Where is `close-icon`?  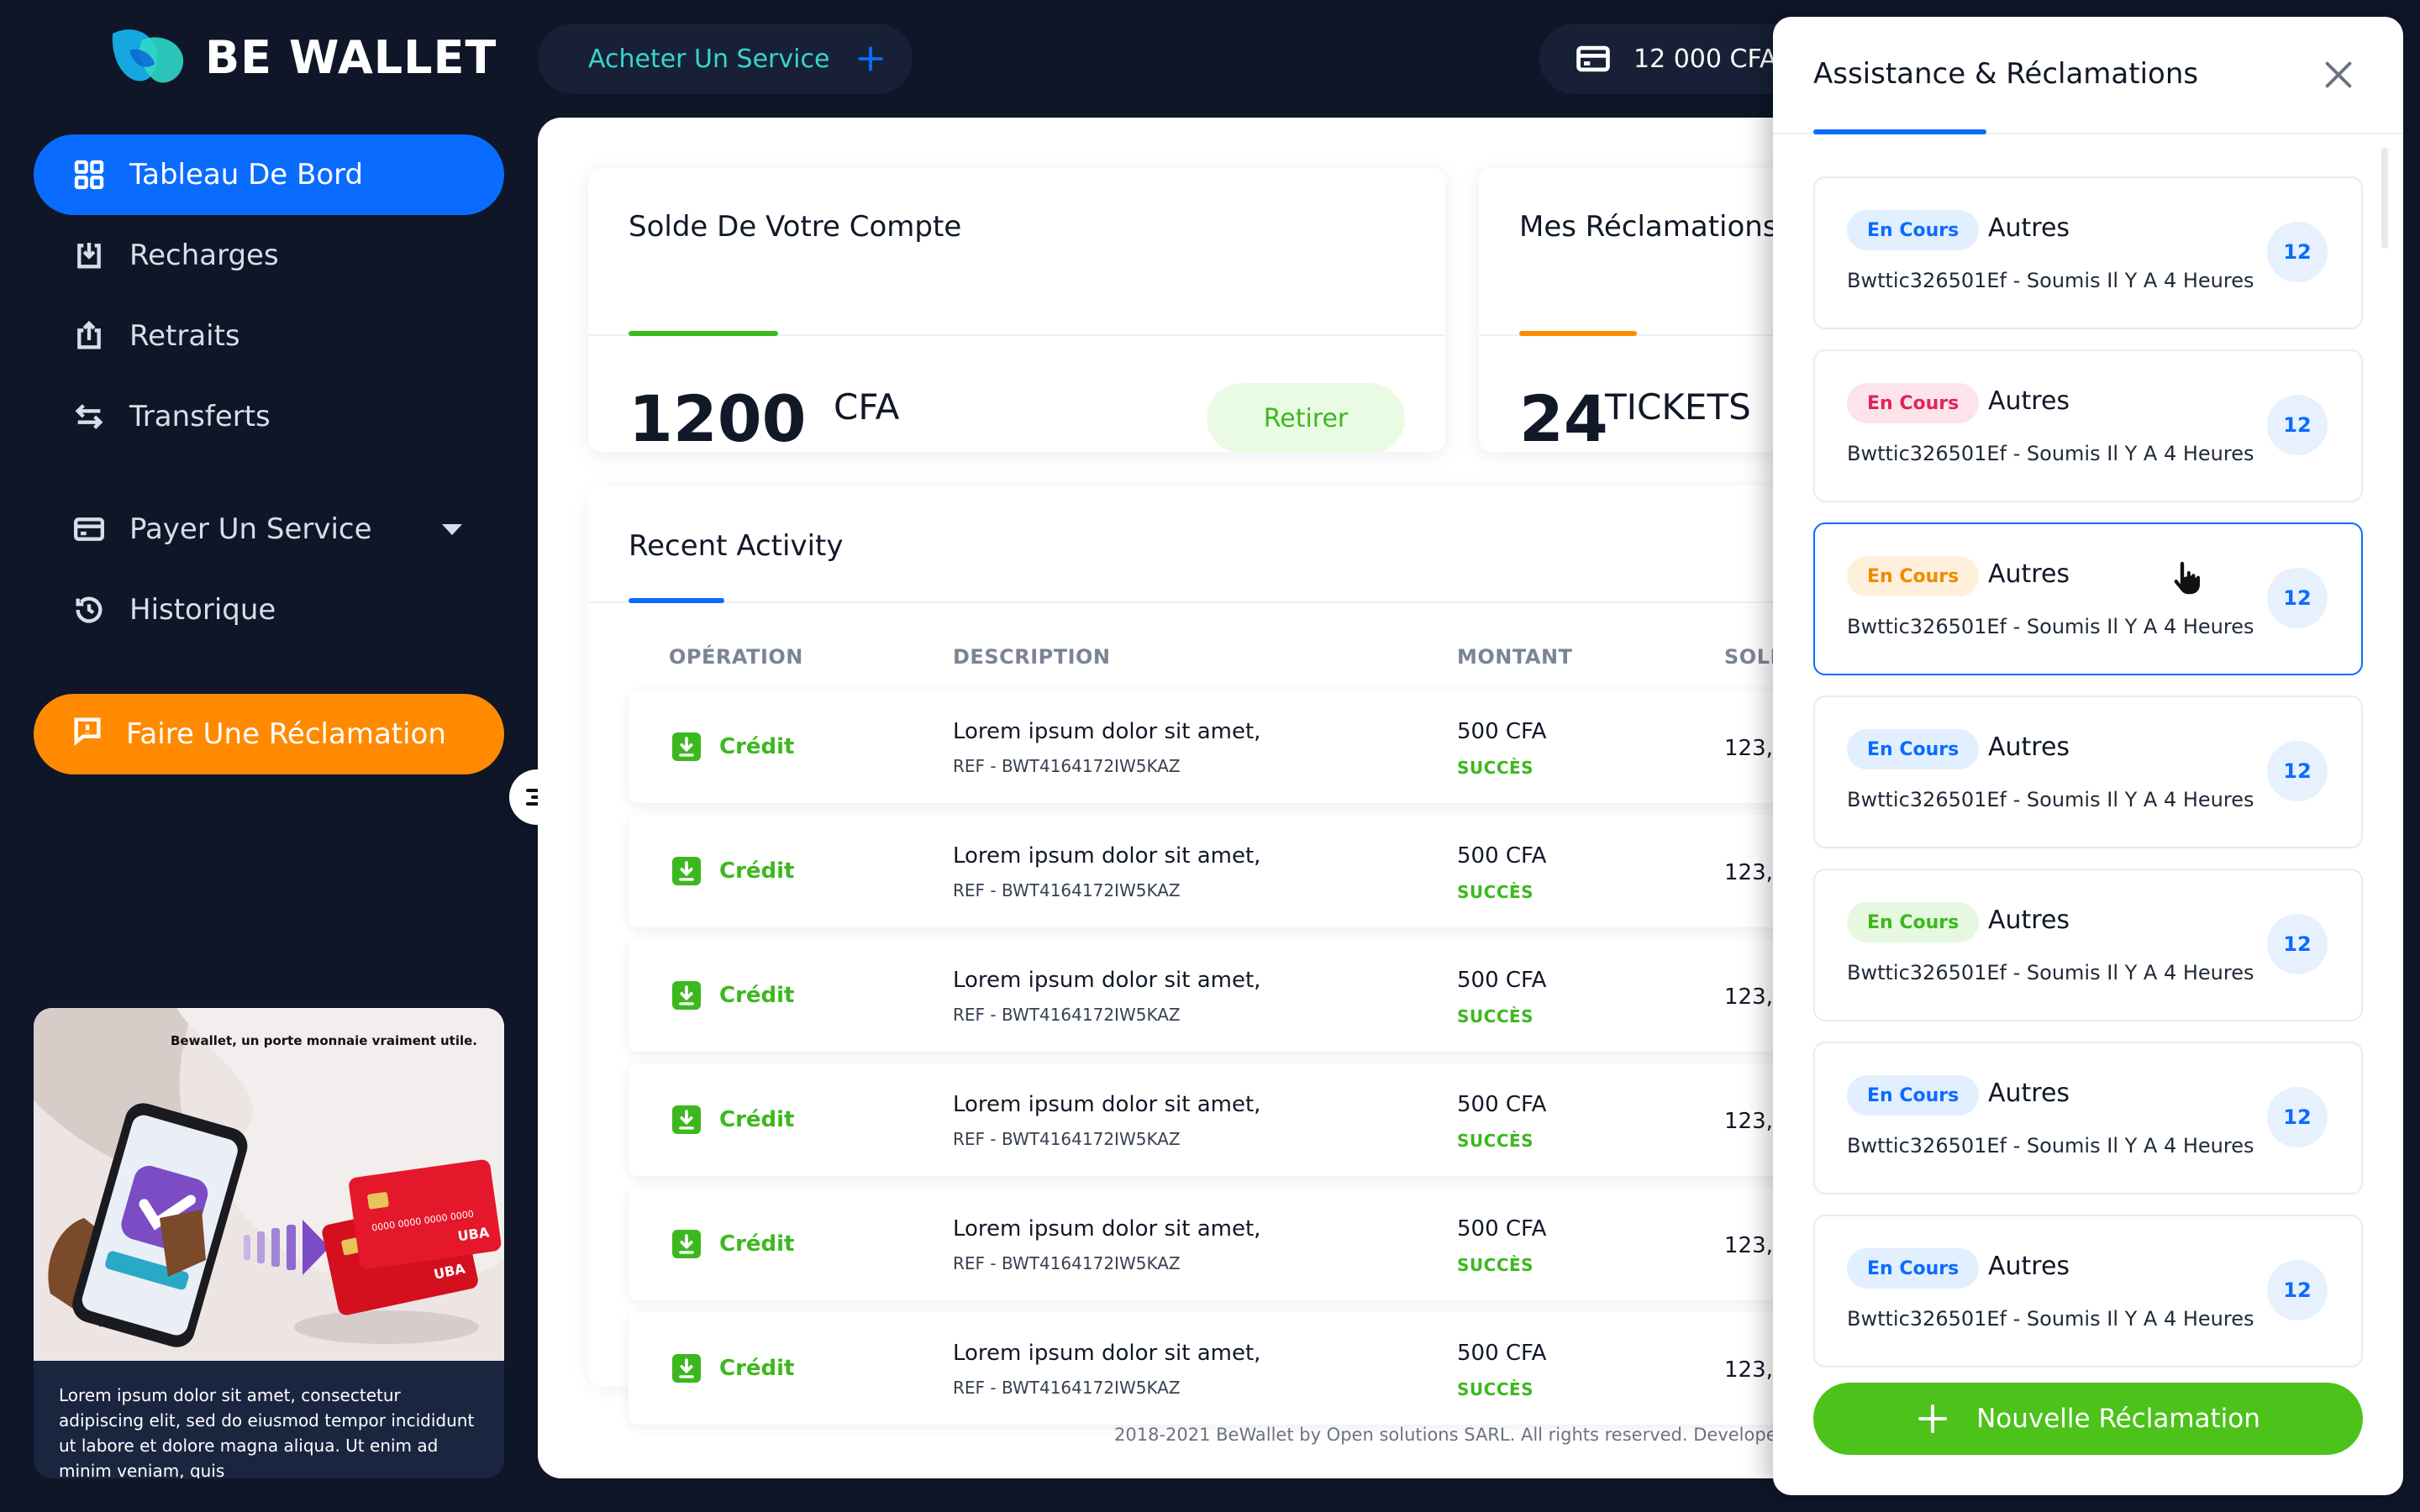 close-icon is located at coordinates (2338, 74).